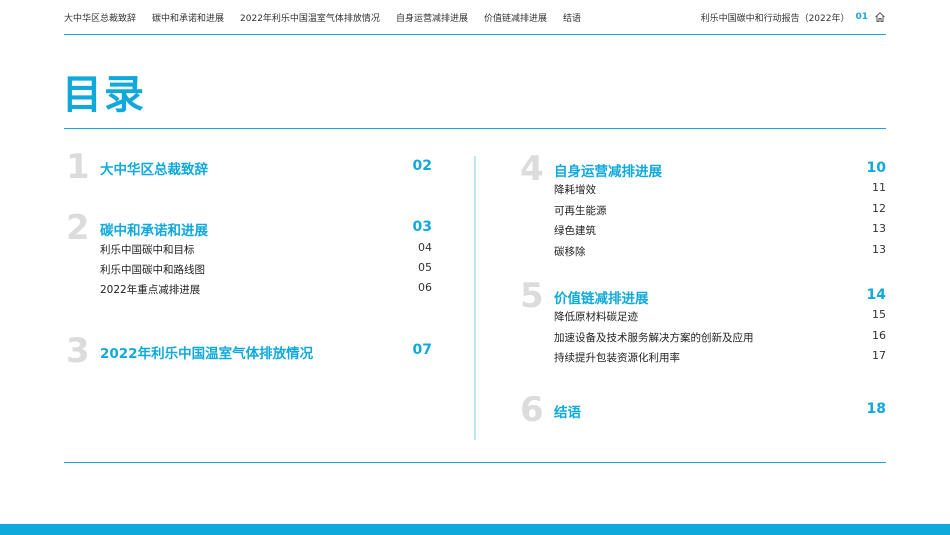 The image size is (950, 535). What do you see at coordinates (532, 296) in the screenshot?
I see `section-number: 5` at bounding box center [532, 296].